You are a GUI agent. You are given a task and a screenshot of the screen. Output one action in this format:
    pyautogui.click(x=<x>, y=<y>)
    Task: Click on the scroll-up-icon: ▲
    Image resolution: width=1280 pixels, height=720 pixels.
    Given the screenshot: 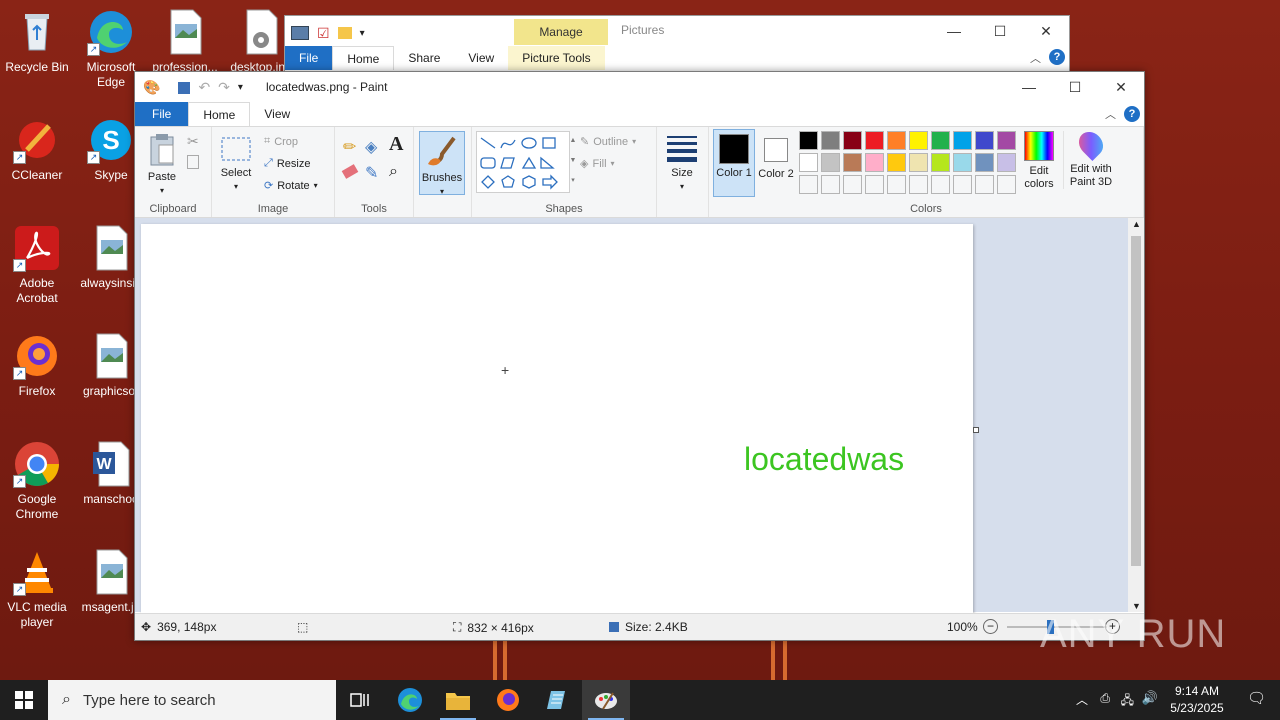 What is the action you would take?
    pyautogui.click(x=1136, y=224)
    